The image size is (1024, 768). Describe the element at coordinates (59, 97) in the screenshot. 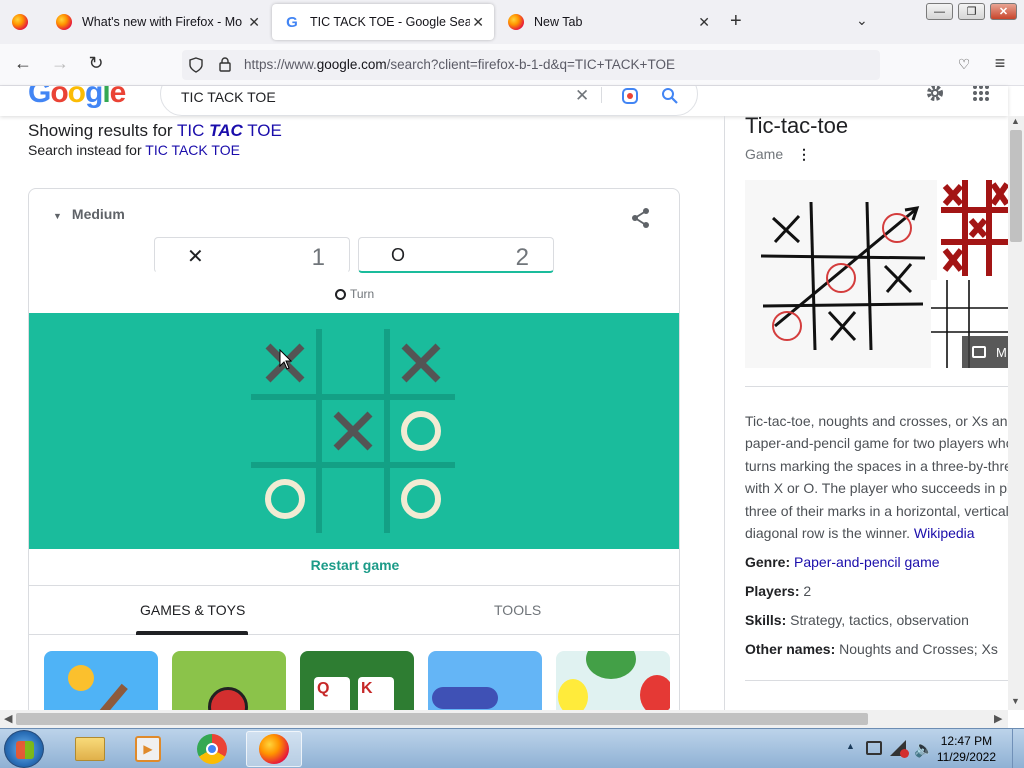

I see `logo-letter: o` at that location.